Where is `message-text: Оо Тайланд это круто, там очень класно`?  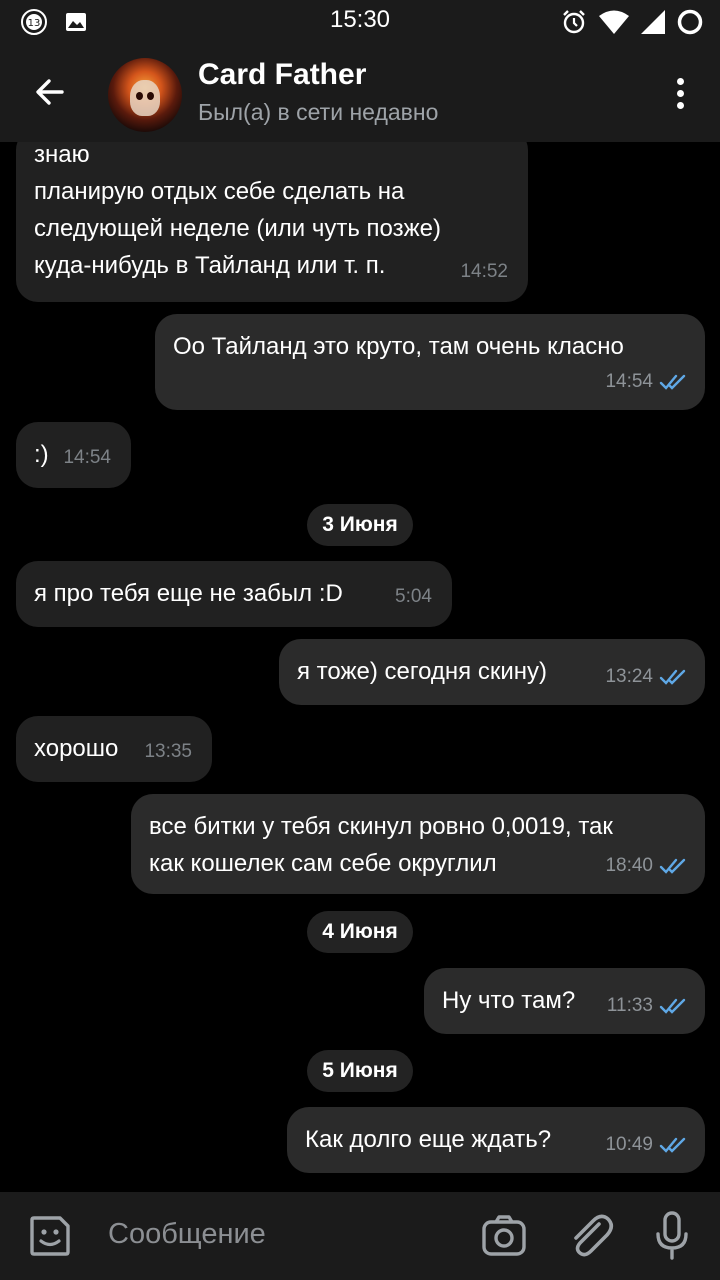
message-text: Оо Тайланд это круто, там очень класно is located at coordinates (398, 346).